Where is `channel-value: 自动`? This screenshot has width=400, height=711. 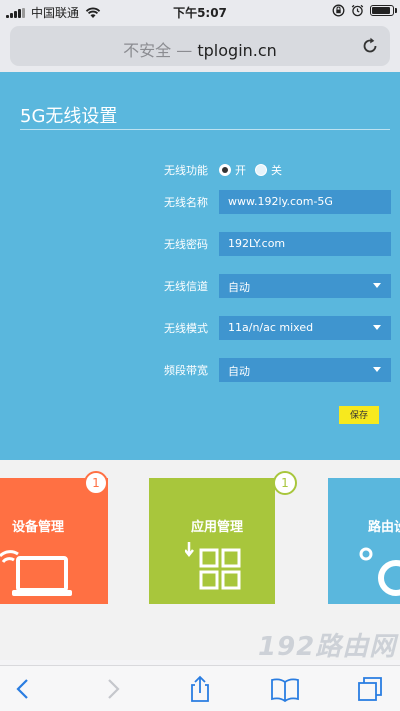
channel-value: 自动 is located at coordinates (239, 287).